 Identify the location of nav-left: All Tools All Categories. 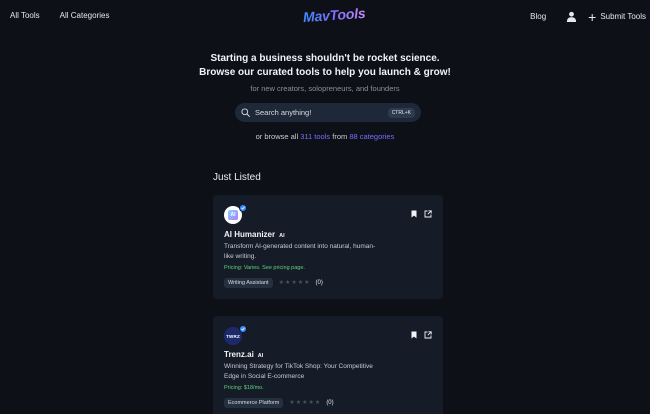
(59, 15).